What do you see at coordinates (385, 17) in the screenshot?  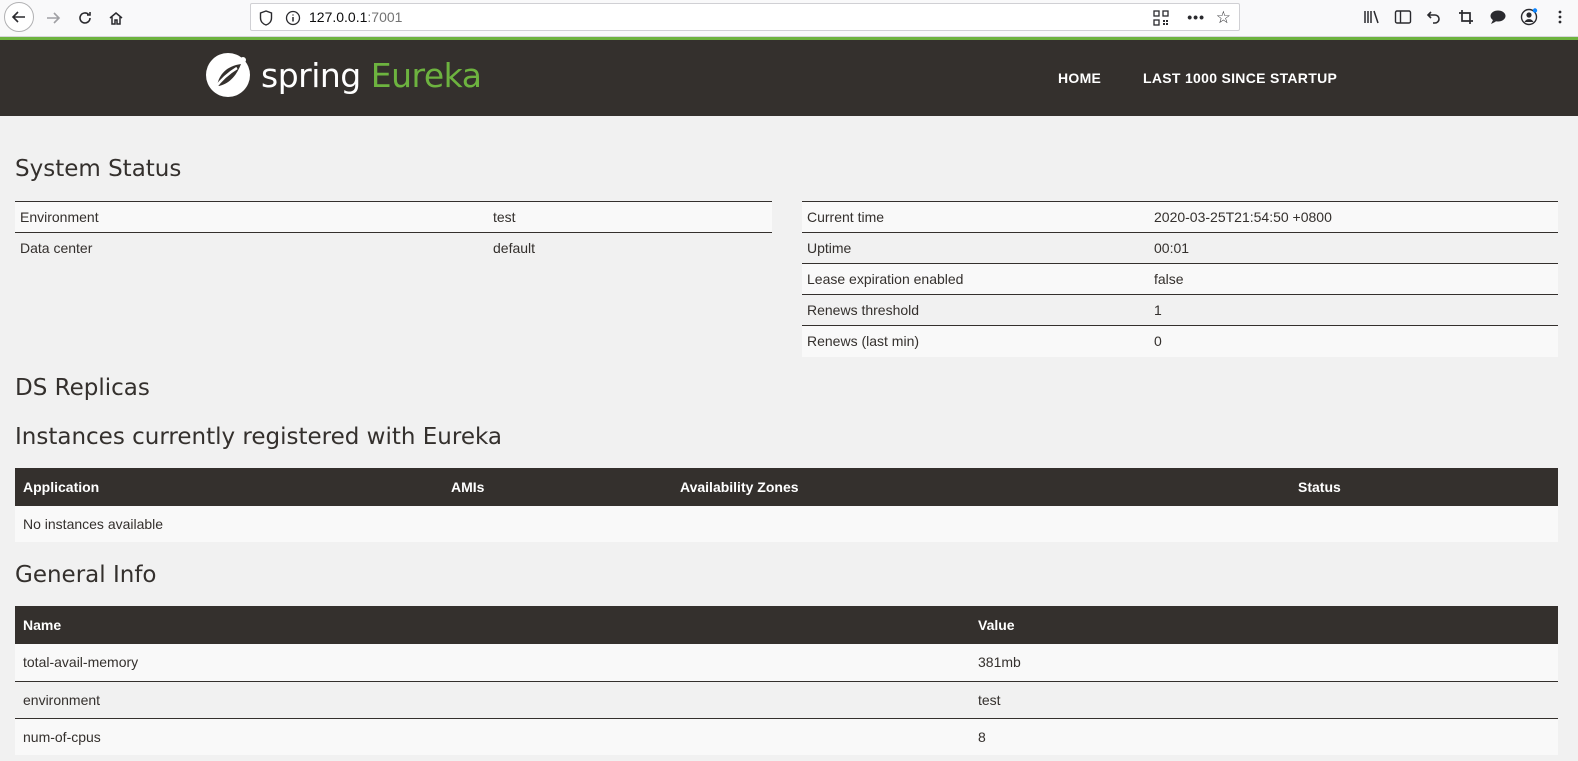 I see `url-port: :7001` at bounding box center [385, 17].